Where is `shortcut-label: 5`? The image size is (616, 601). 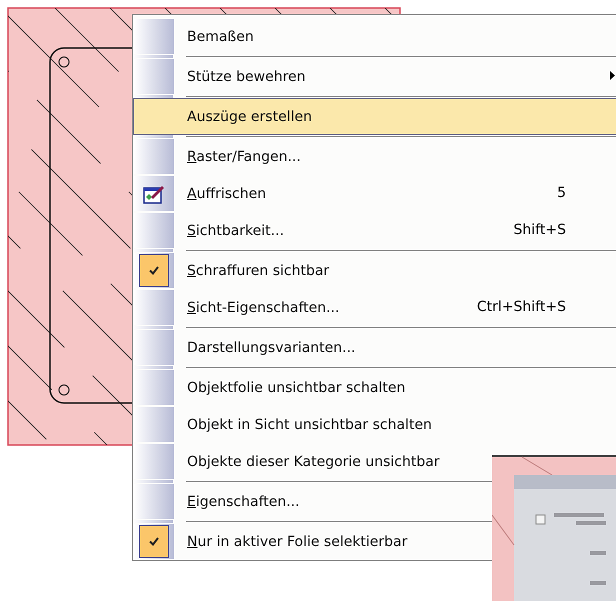 shortcut-label: 5 is located at coordinates (561, 193).